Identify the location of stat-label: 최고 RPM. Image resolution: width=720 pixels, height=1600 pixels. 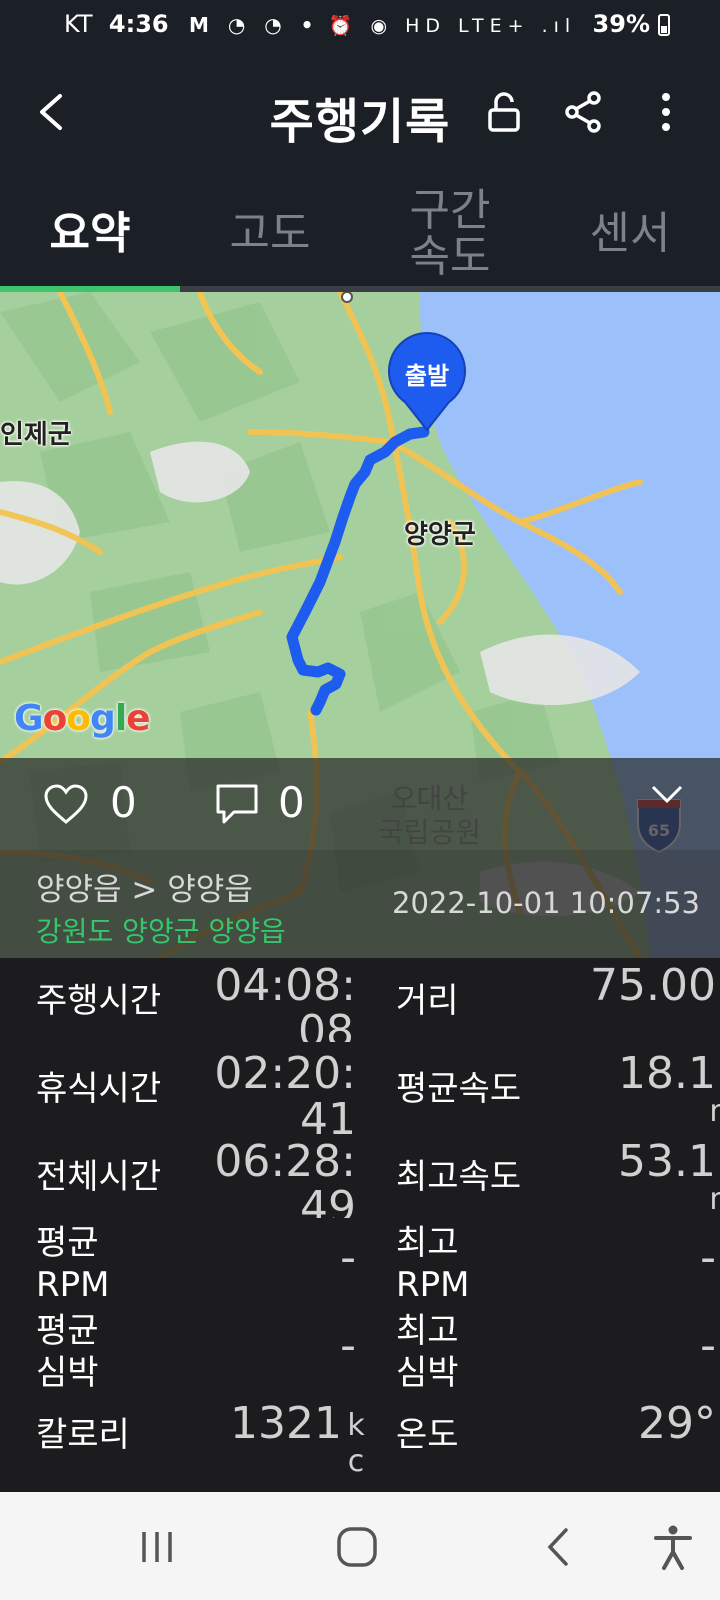
(432, 1264).